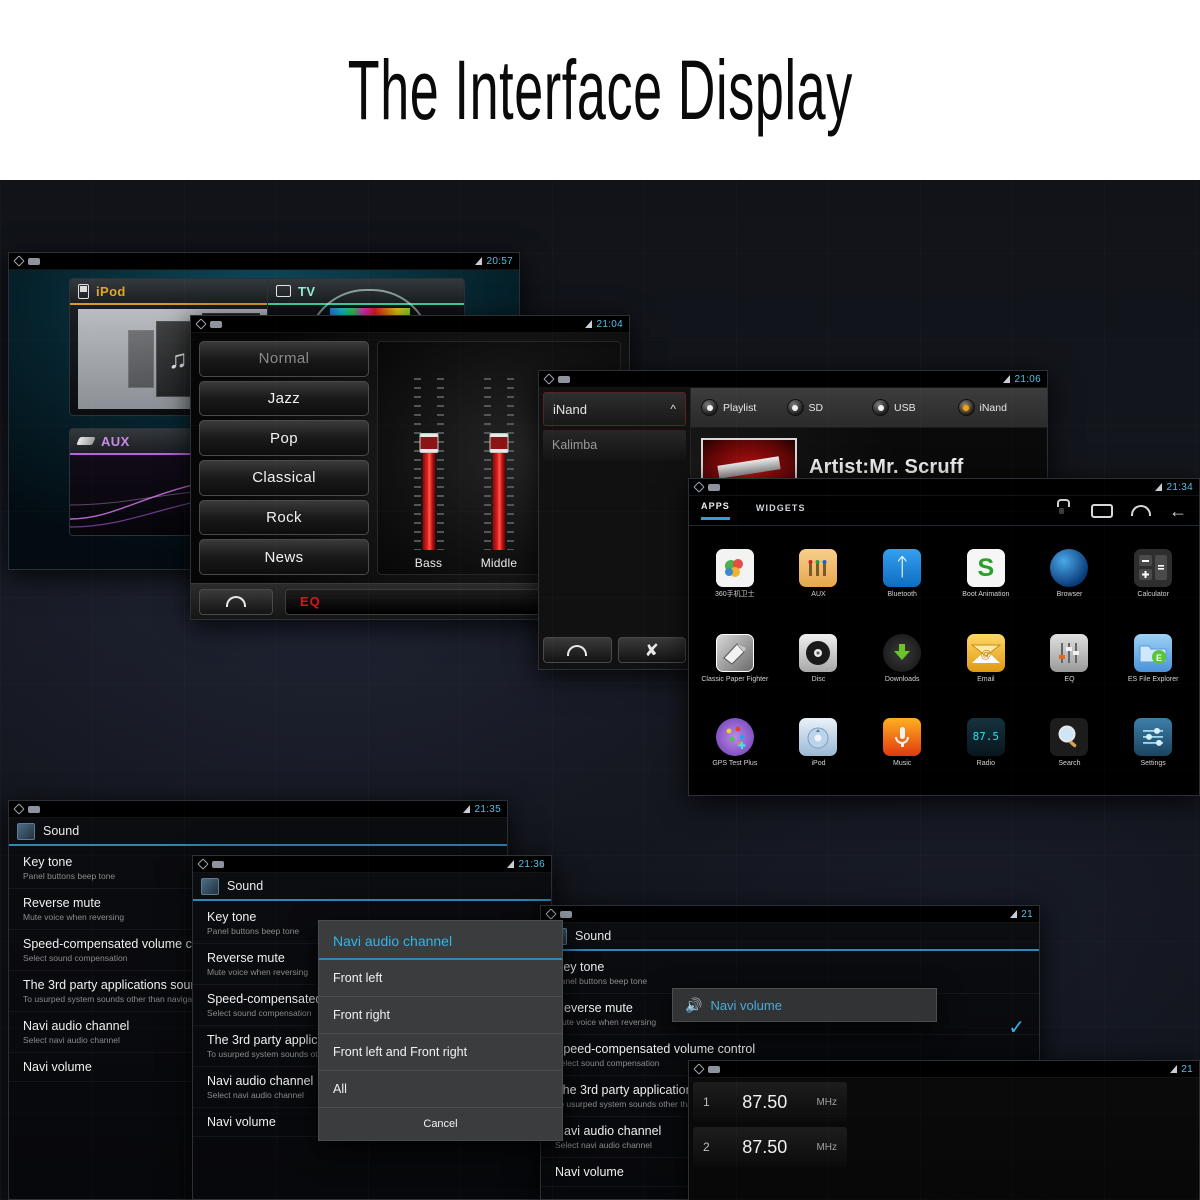  I want to click on app-boot-animation: S Boot Animation, so click(986, 574).